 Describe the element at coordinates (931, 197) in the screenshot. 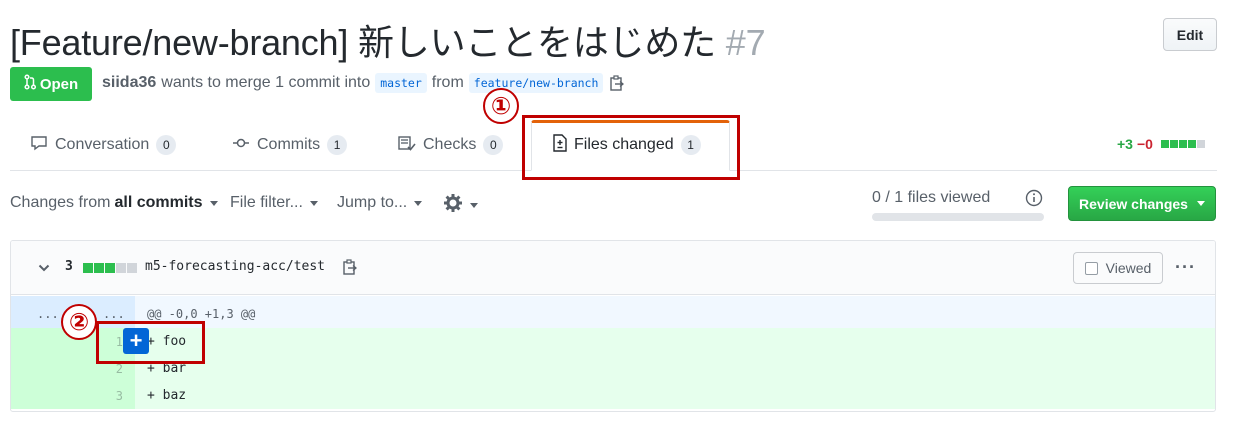

I see `files-viewed-text: 0 / 1 files viewed` at that location.